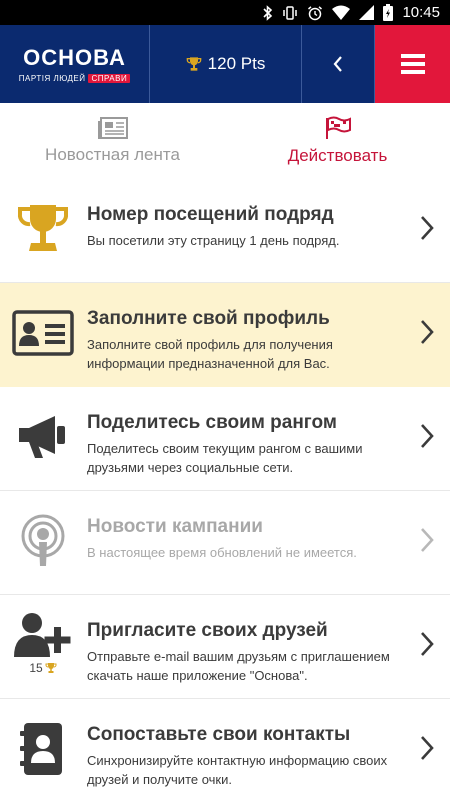  I want to click on item-title: Заполните свой профиль, so click(208, 318).